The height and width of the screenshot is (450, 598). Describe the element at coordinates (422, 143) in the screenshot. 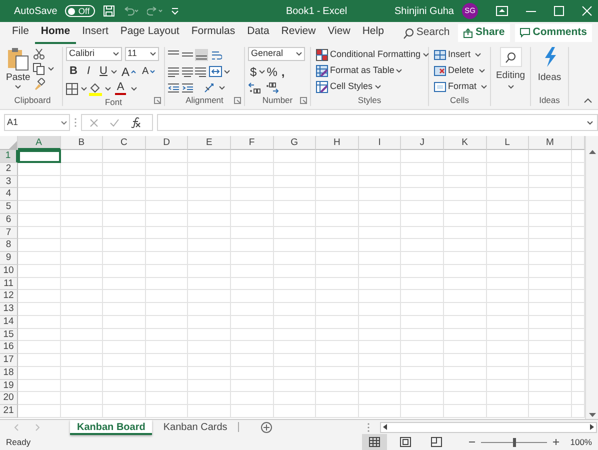

I see `column-header: J` at that location.